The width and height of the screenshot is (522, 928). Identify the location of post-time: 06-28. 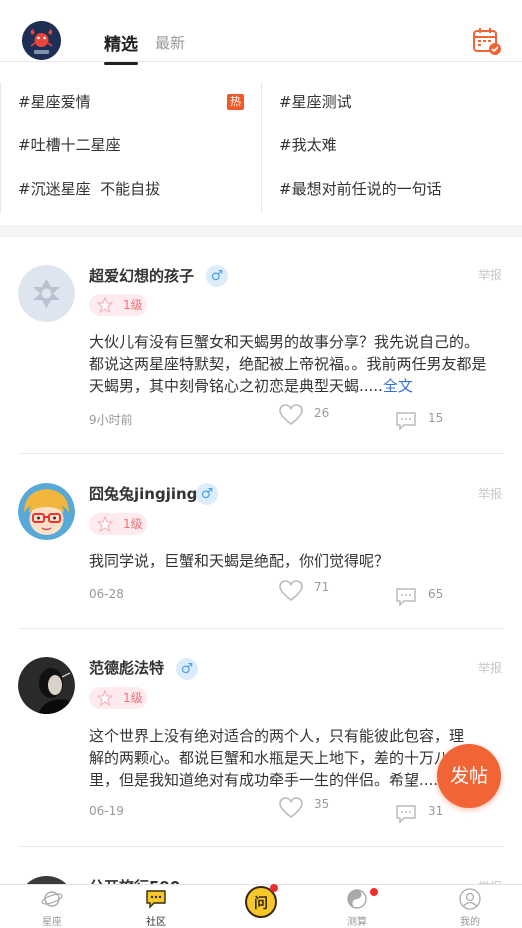
(106, 594).